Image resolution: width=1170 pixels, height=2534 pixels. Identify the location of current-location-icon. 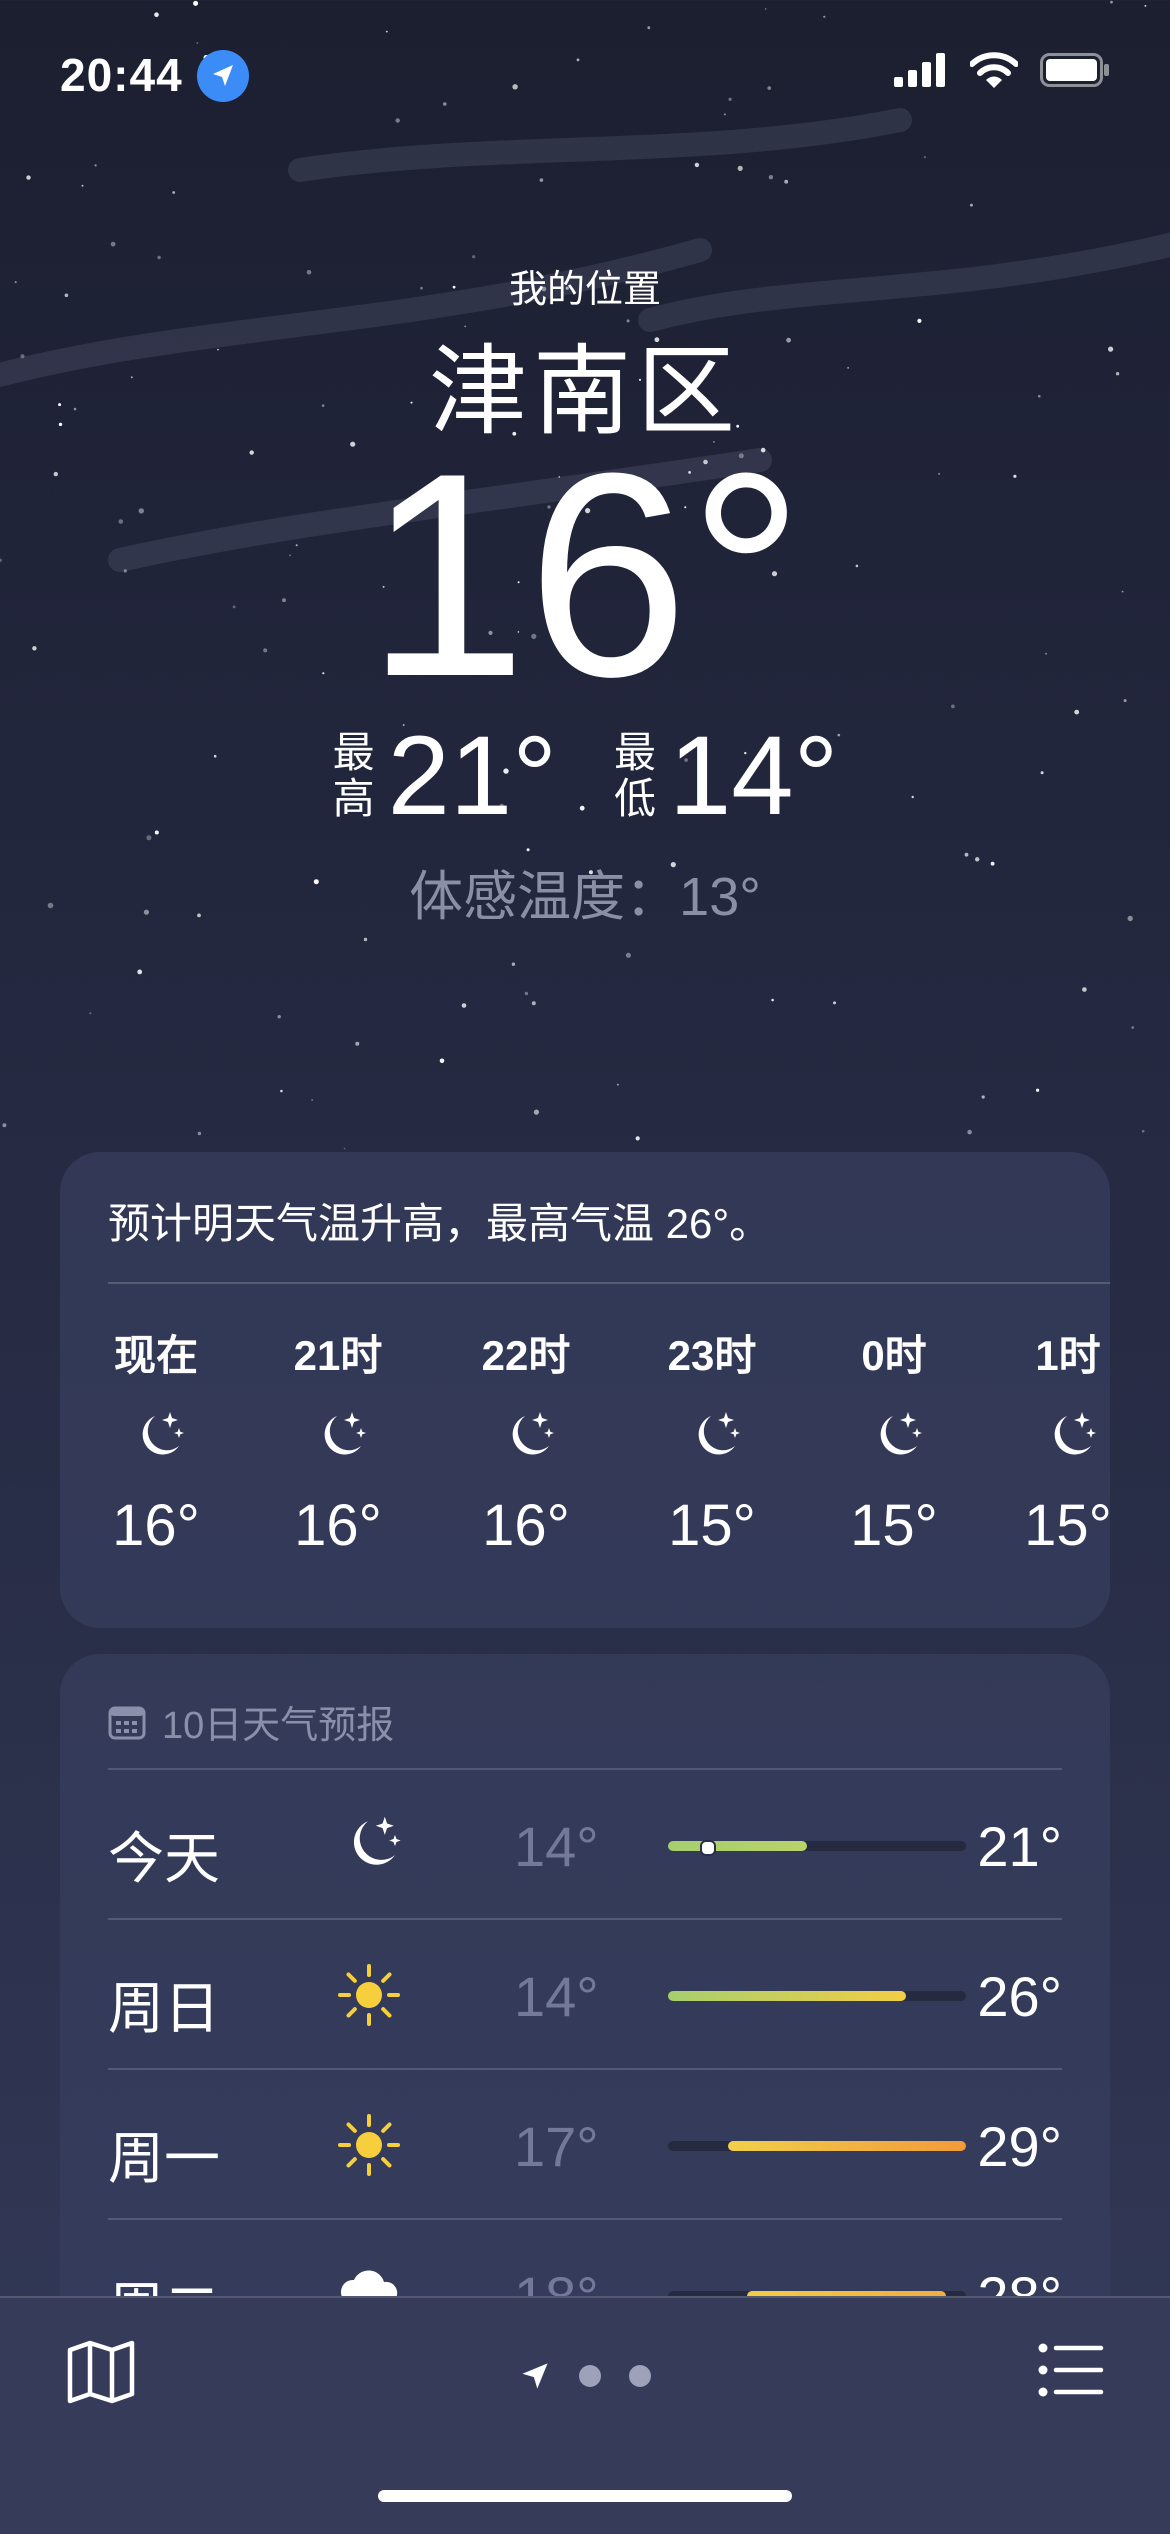
(535, 2376).